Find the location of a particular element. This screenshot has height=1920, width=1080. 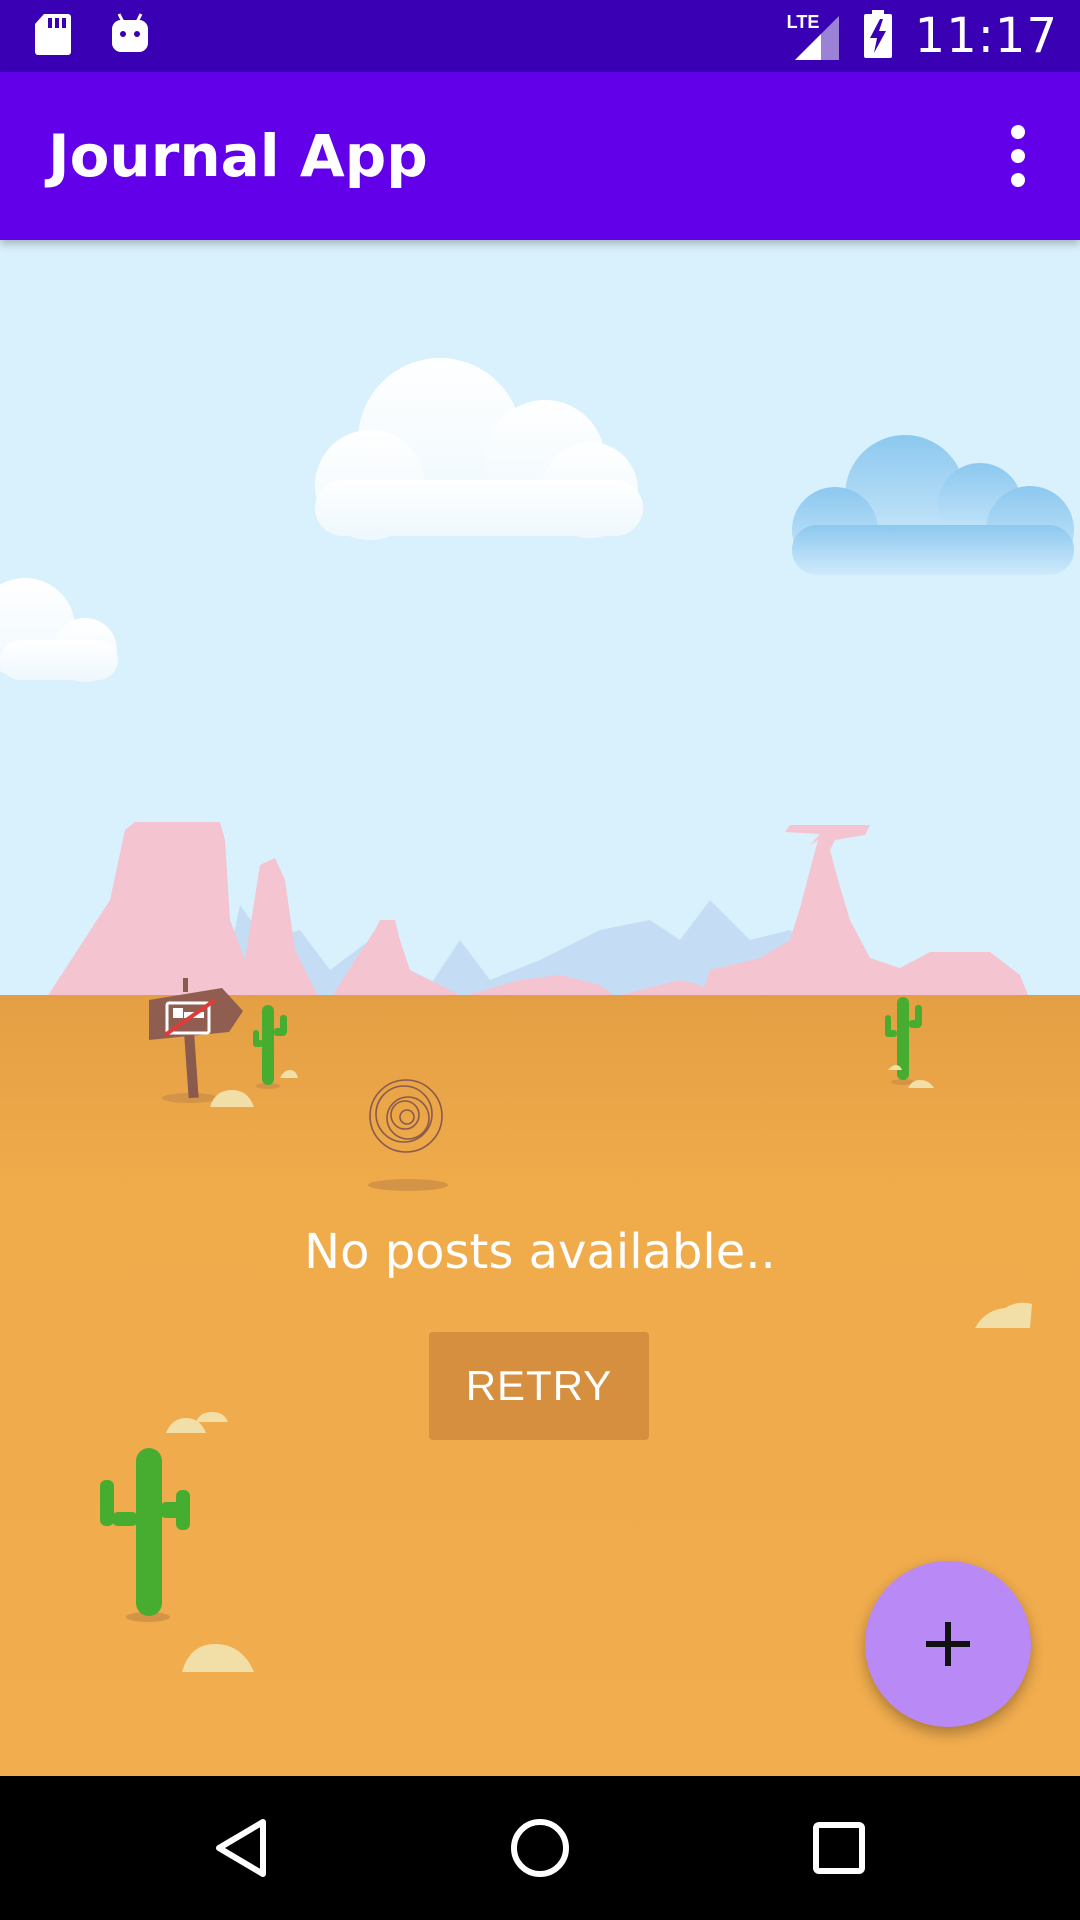

empty-state-message: No posts available.. is located at coordinates (540, 1252).